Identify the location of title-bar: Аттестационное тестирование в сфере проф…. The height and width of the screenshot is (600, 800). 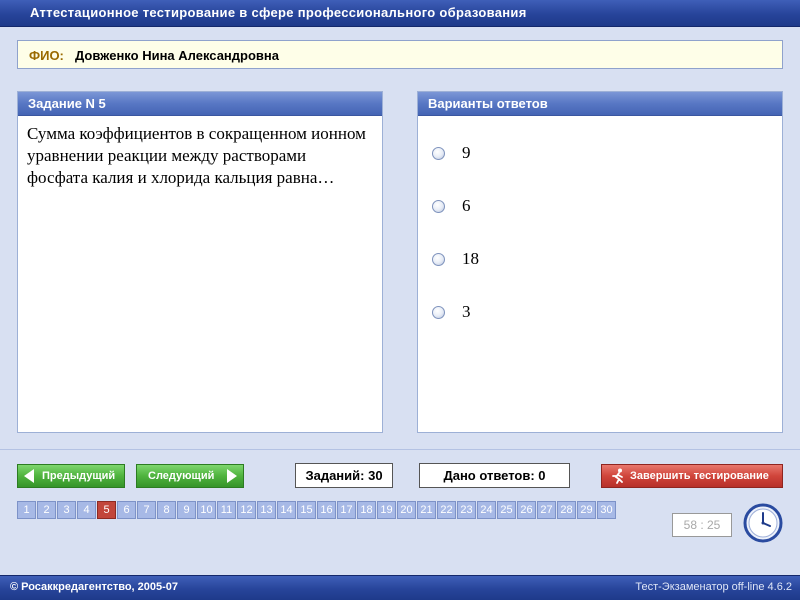
(400, 13).